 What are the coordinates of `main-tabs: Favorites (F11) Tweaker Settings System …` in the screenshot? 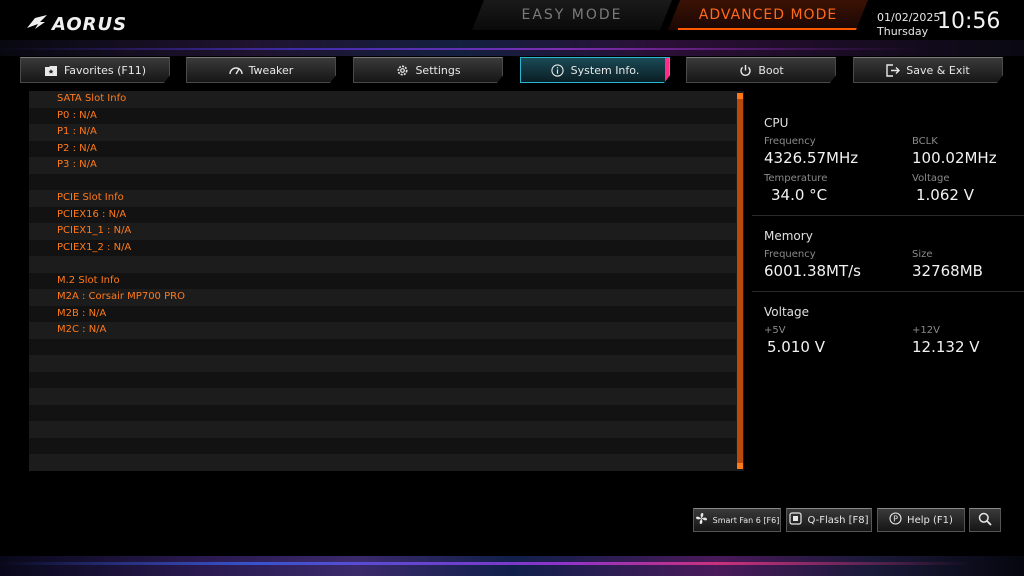 It's located at (512, 70).